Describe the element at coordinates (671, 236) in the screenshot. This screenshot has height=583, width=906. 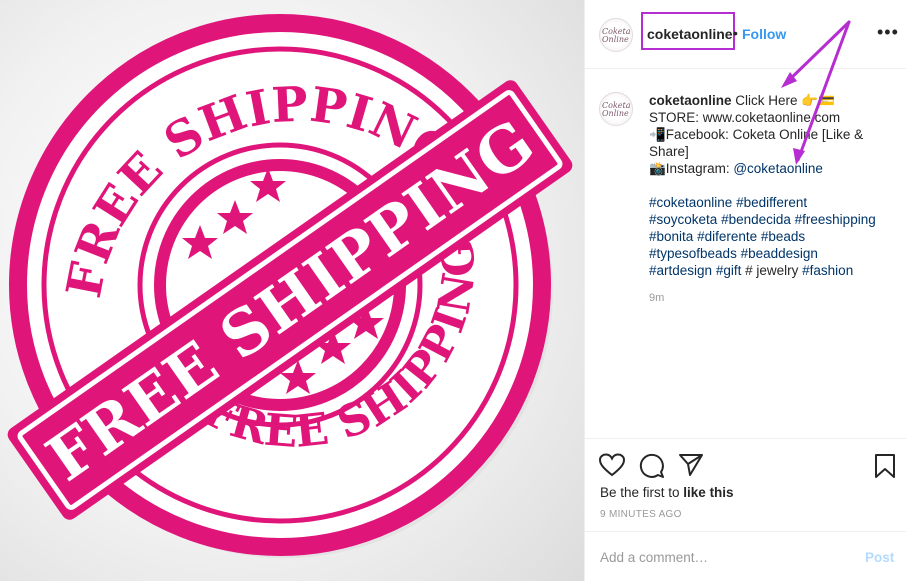
I see `hashtag-link: #bonita` at that location.